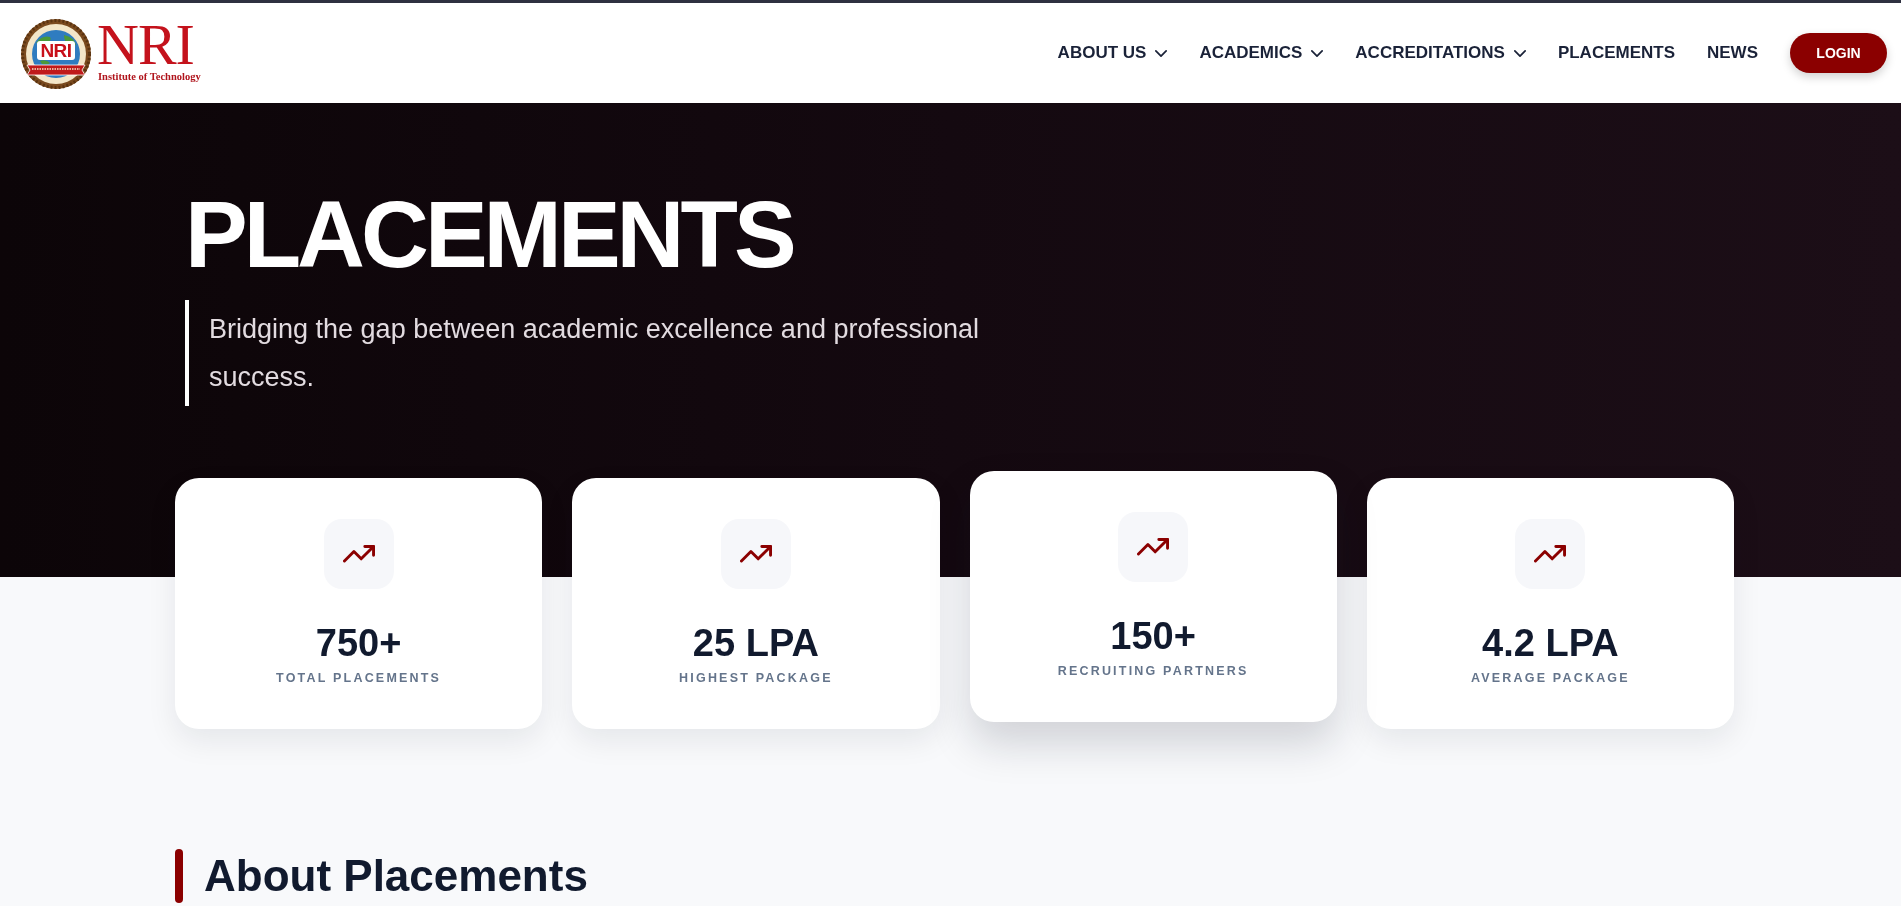 The image size is (1901, 906). Describe the element at coordinates (1550, 643) in the screenshot. I see `stat-value: 4.2 LPA` at that location.